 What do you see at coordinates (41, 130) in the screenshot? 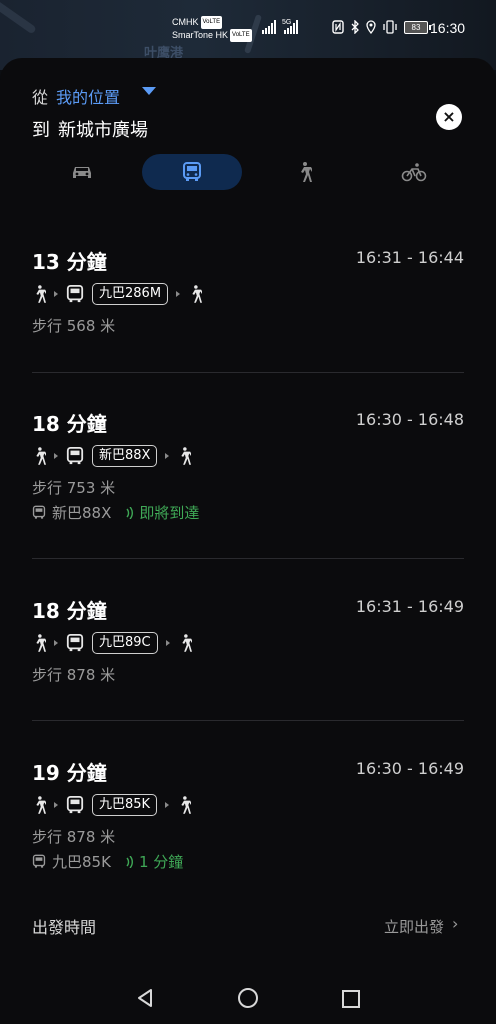
I see `to-label: 到` at bounding box center [41, 130].